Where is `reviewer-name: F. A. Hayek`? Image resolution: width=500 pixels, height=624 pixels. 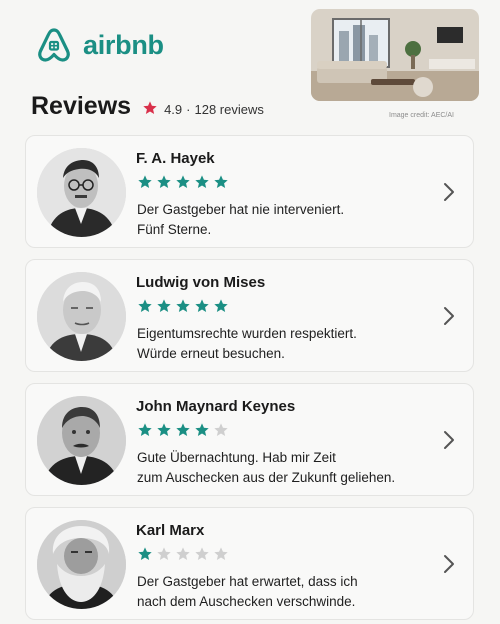
reviewer-name: F. A. Hayek is located at coordinates (175, 158).